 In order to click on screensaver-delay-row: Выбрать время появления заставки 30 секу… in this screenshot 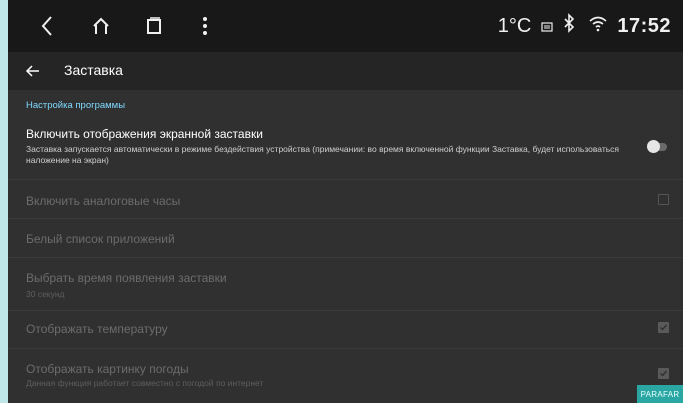, I will do `click(345, 284)`.